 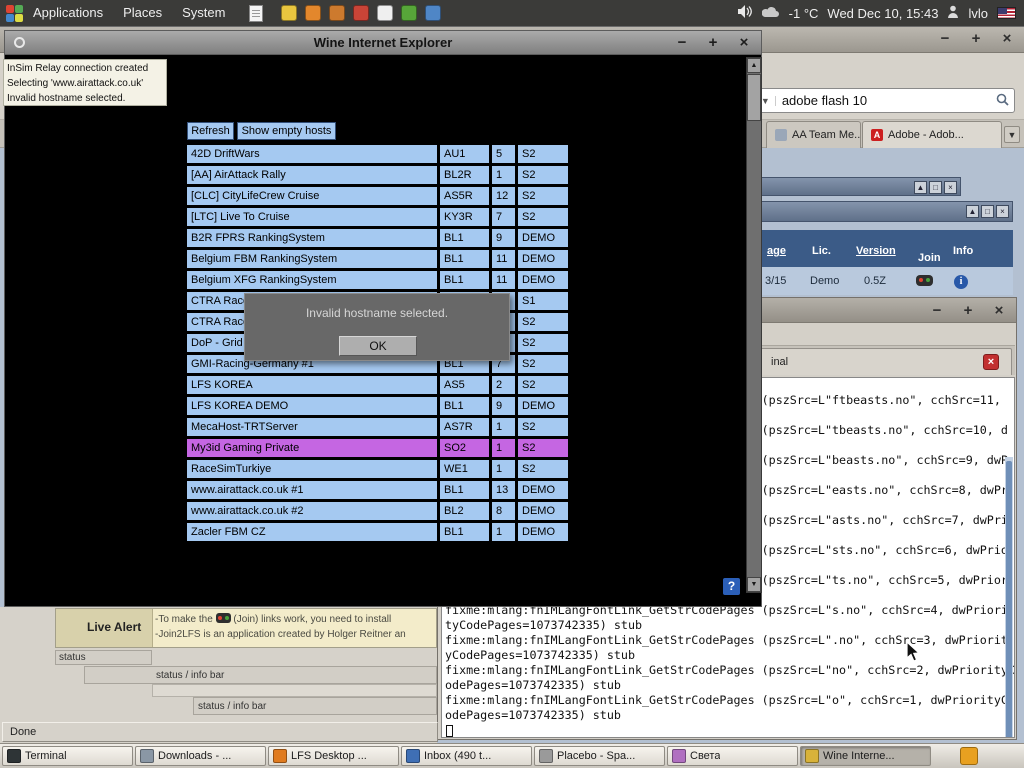 What do you see at coordinates (313, 13) in the screenshot?
I see `launcher-orange-icon` at bounding box center [313, 13].